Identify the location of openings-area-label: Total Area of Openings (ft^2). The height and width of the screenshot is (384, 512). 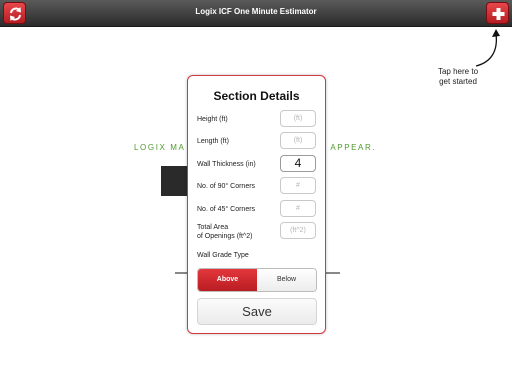
(224, 232).